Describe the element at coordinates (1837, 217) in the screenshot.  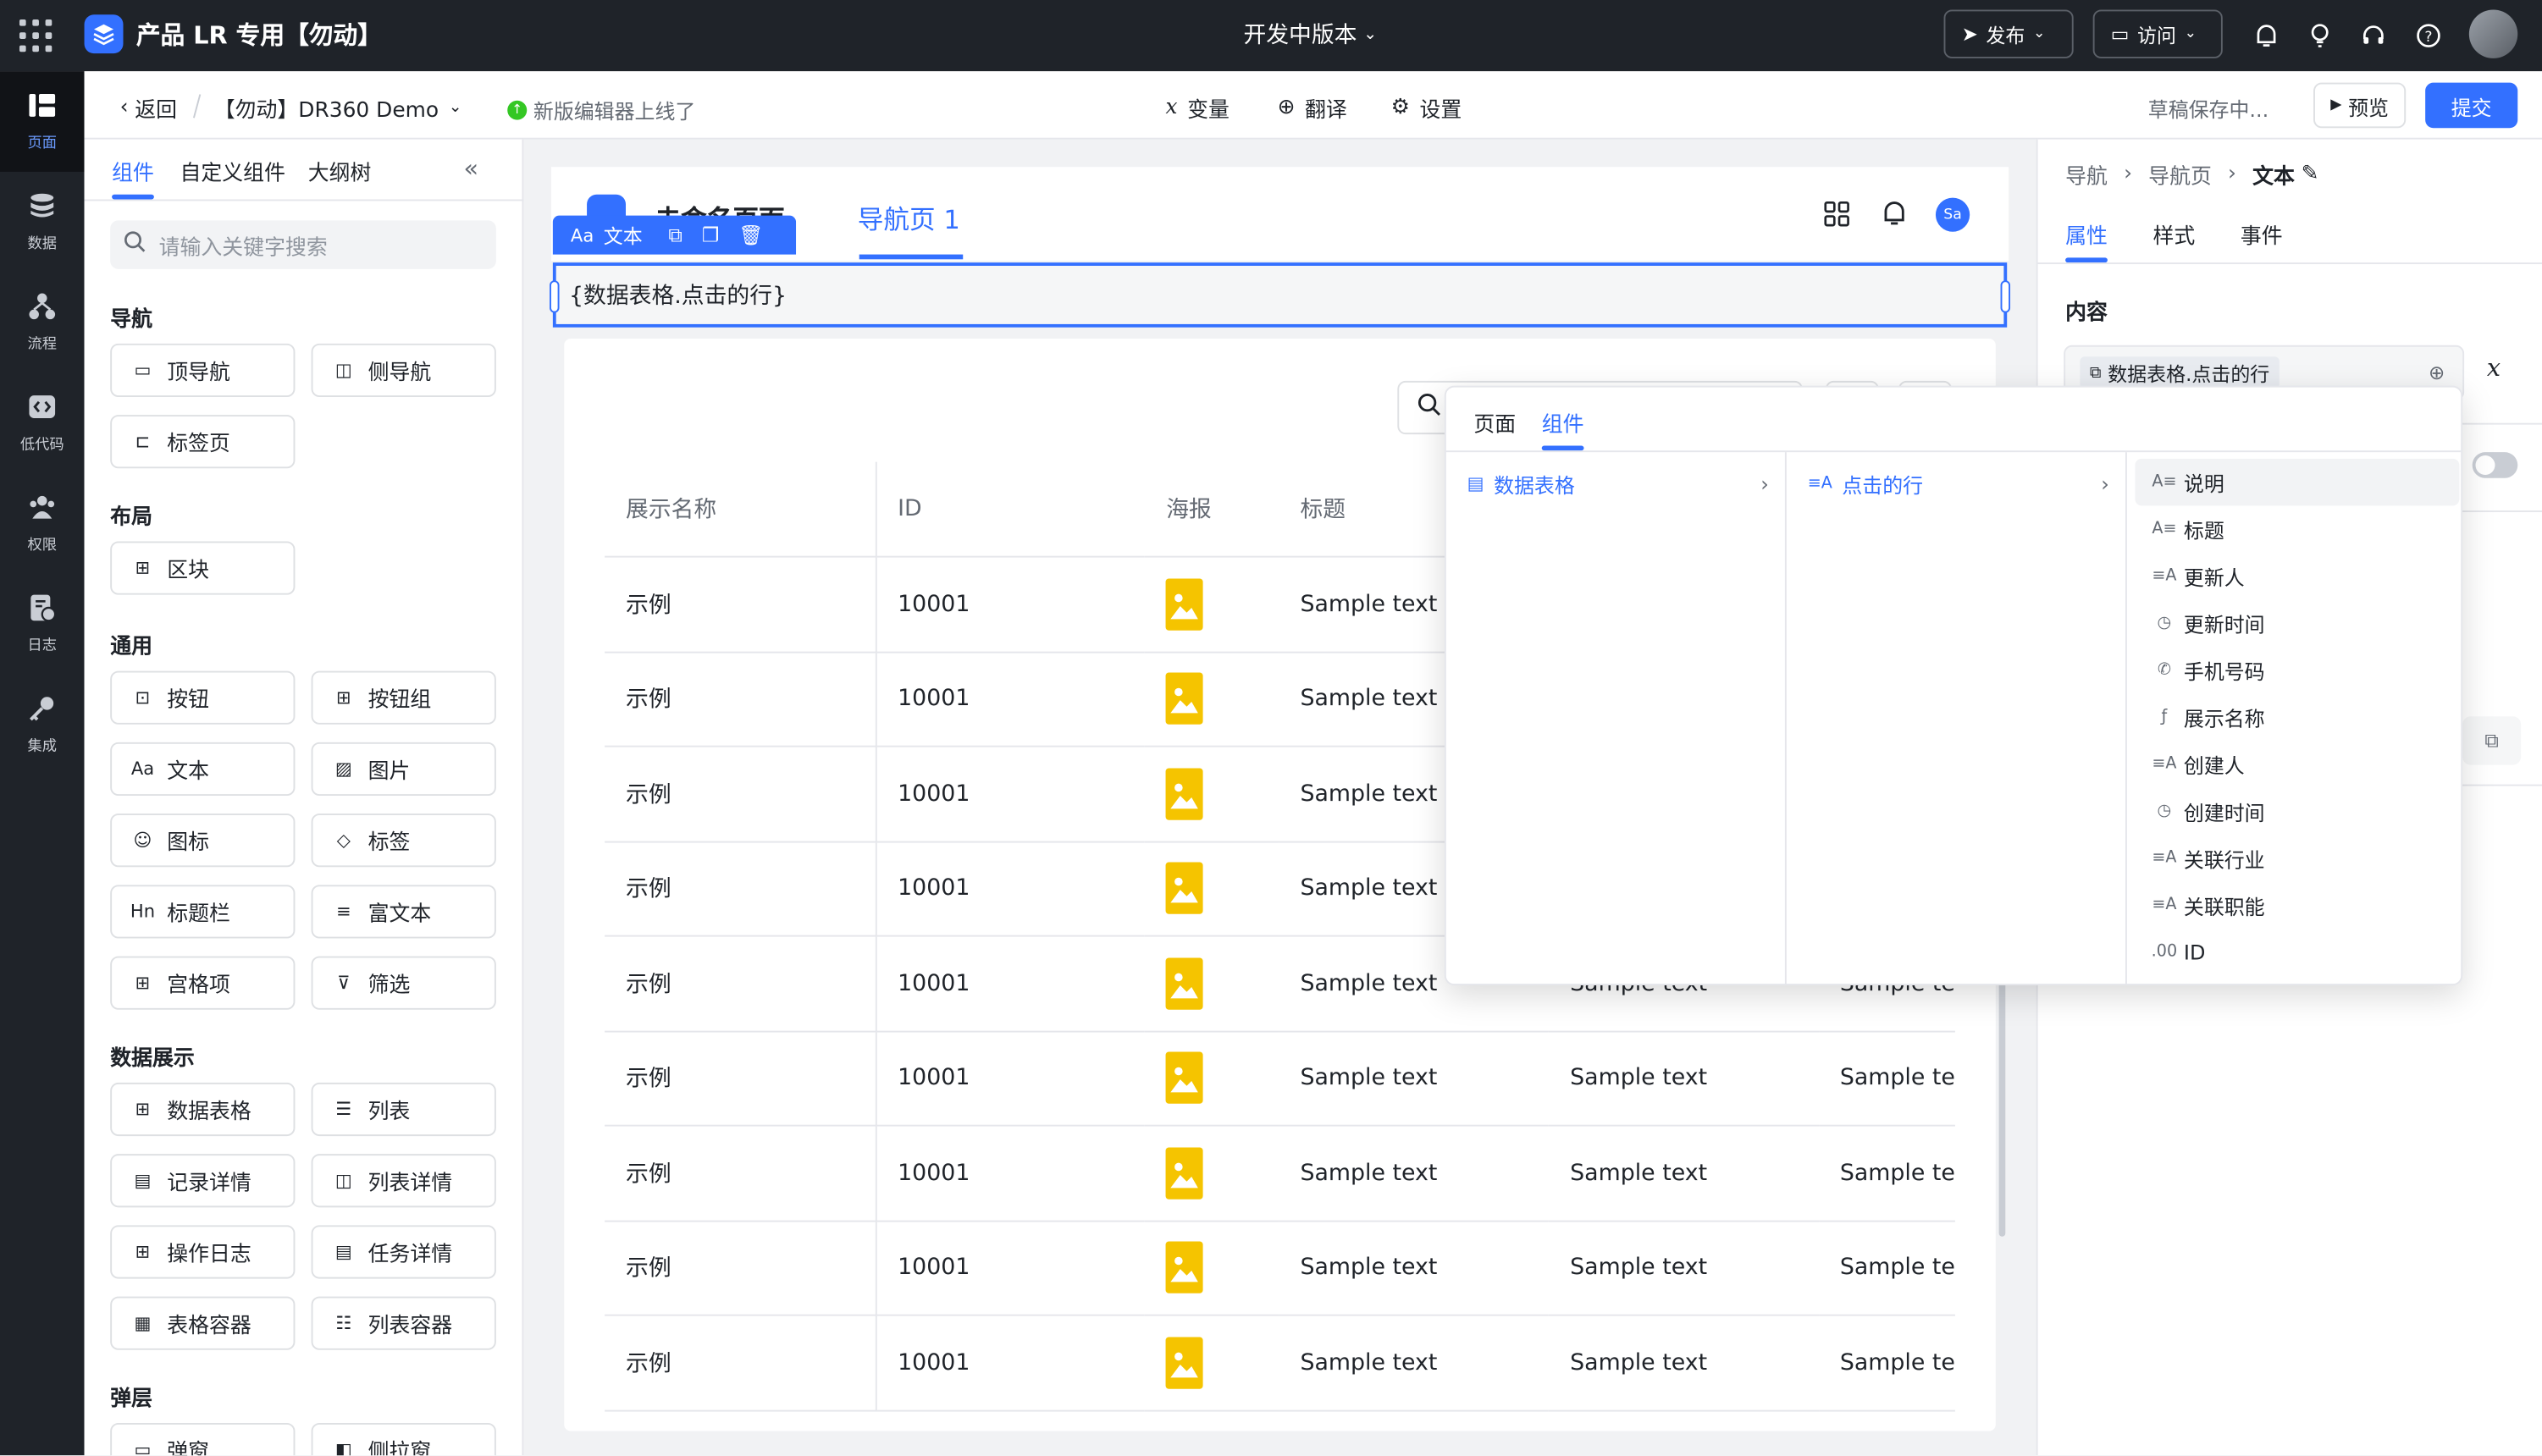
I see `grid-icon` at that location.